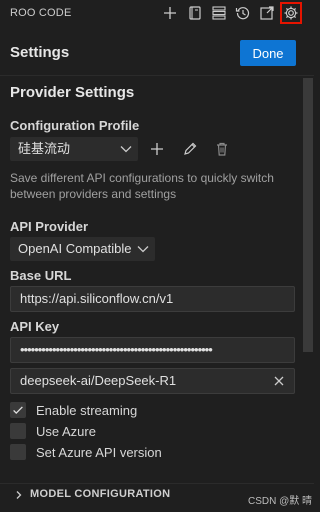 This screenshot has width=320, height=512. I want to click on stack-icon, so click(219, 13).